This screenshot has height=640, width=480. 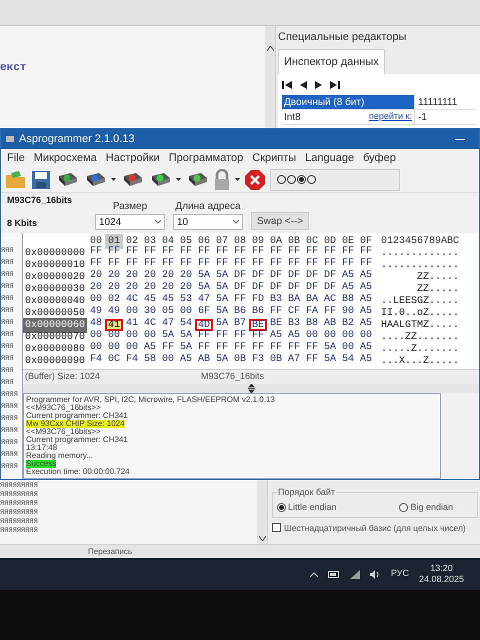 What do you see at coordinates (426, 507) in the screenshot?
I see `radio-option: Big endian` at bounding box center [426, 507].